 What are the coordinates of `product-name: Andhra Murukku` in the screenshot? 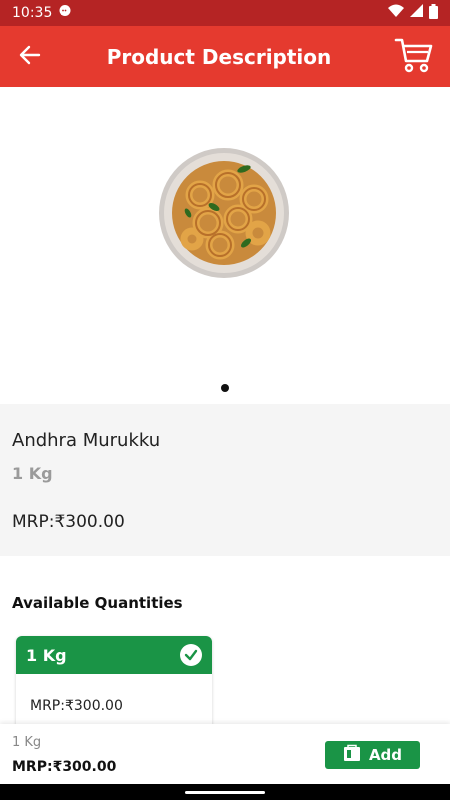 It's located at (86, 440).